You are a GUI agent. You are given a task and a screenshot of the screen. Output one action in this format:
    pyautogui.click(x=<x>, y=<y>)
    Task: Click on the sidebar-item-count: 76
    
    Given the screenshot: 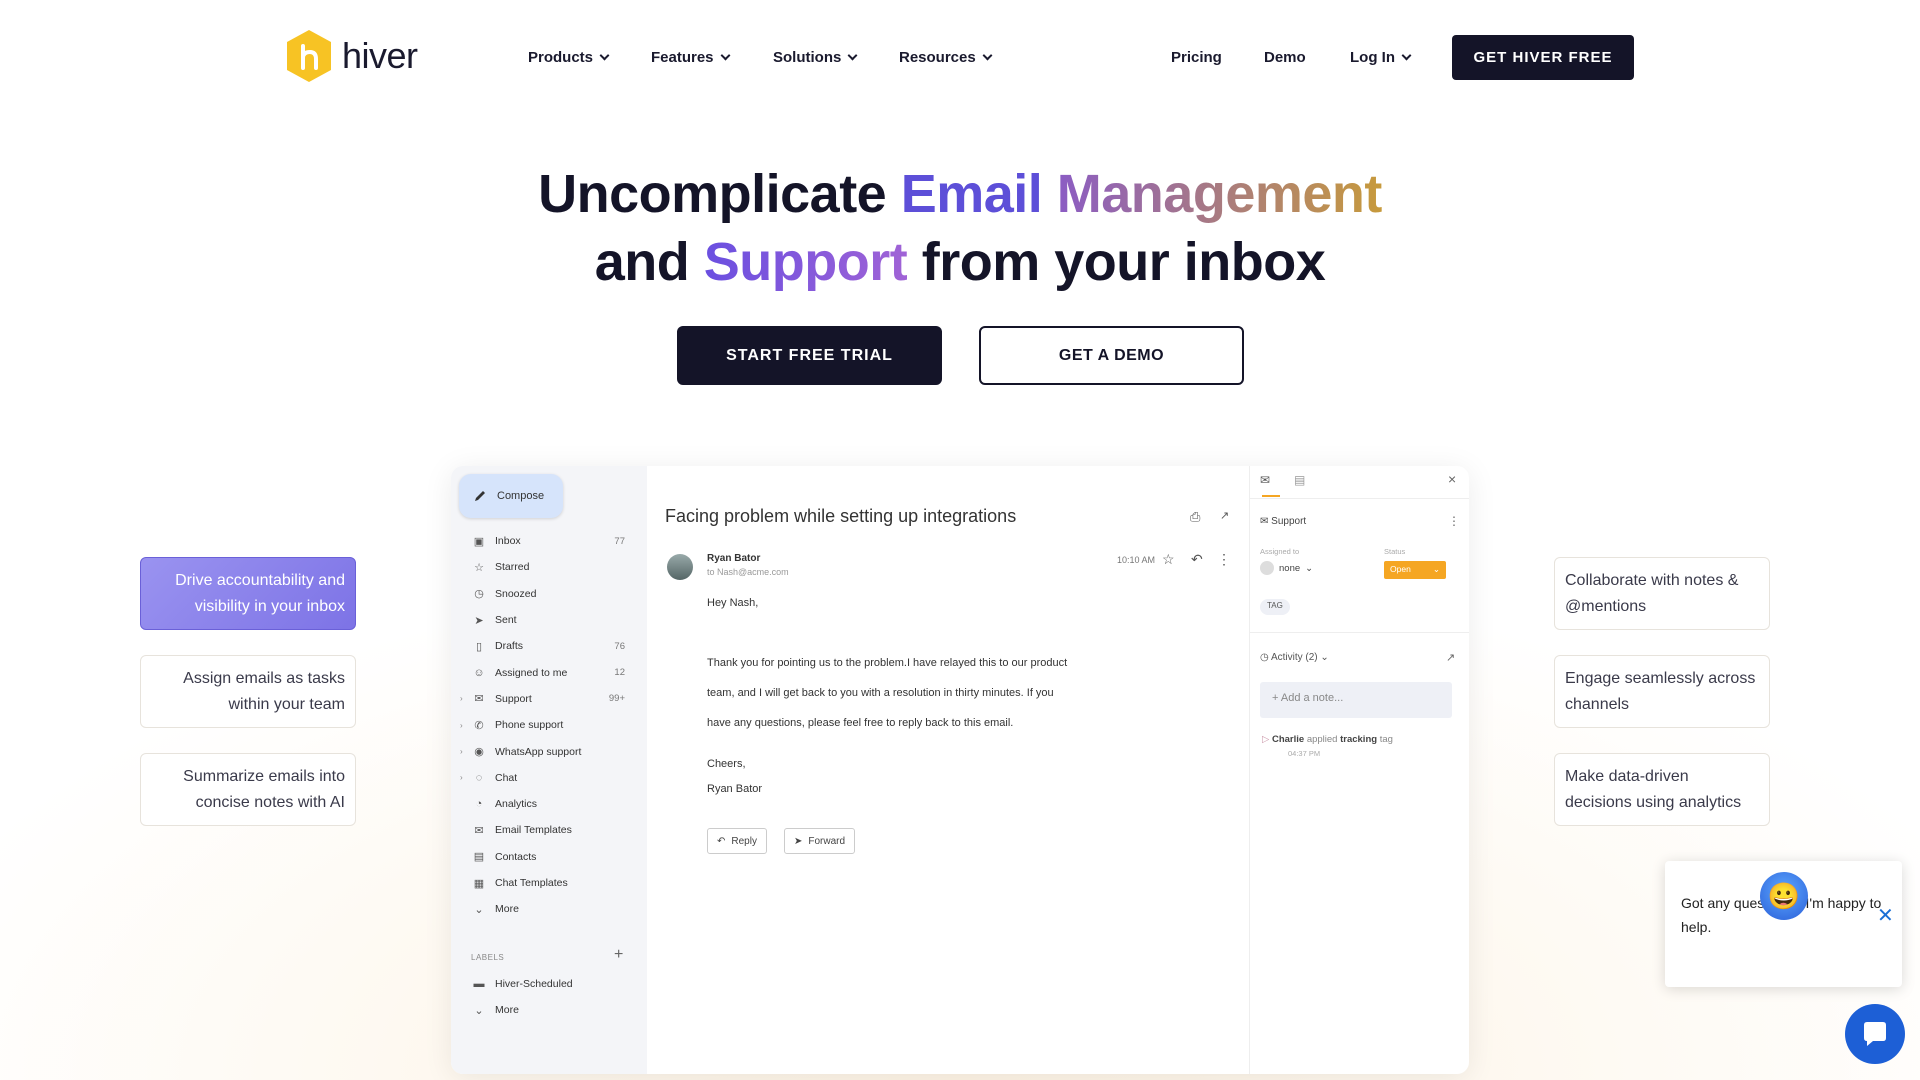 What is the action you would take?
    pyautogui.click(x=619, y=646)
    